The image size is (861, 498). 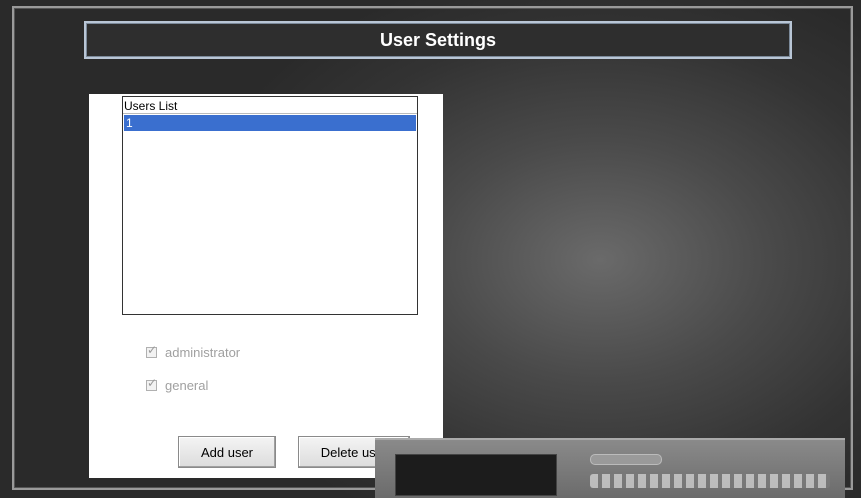 I want to click on users-list-header: Users List, so click(x=270, y=105).